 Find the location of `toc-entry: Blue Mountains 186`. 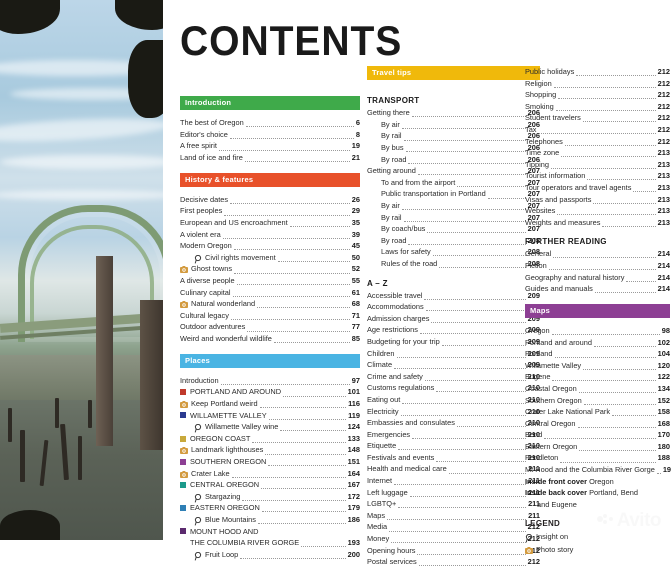

toc-entry: Blue Mountains 186 is located at coordinates (270, 520).